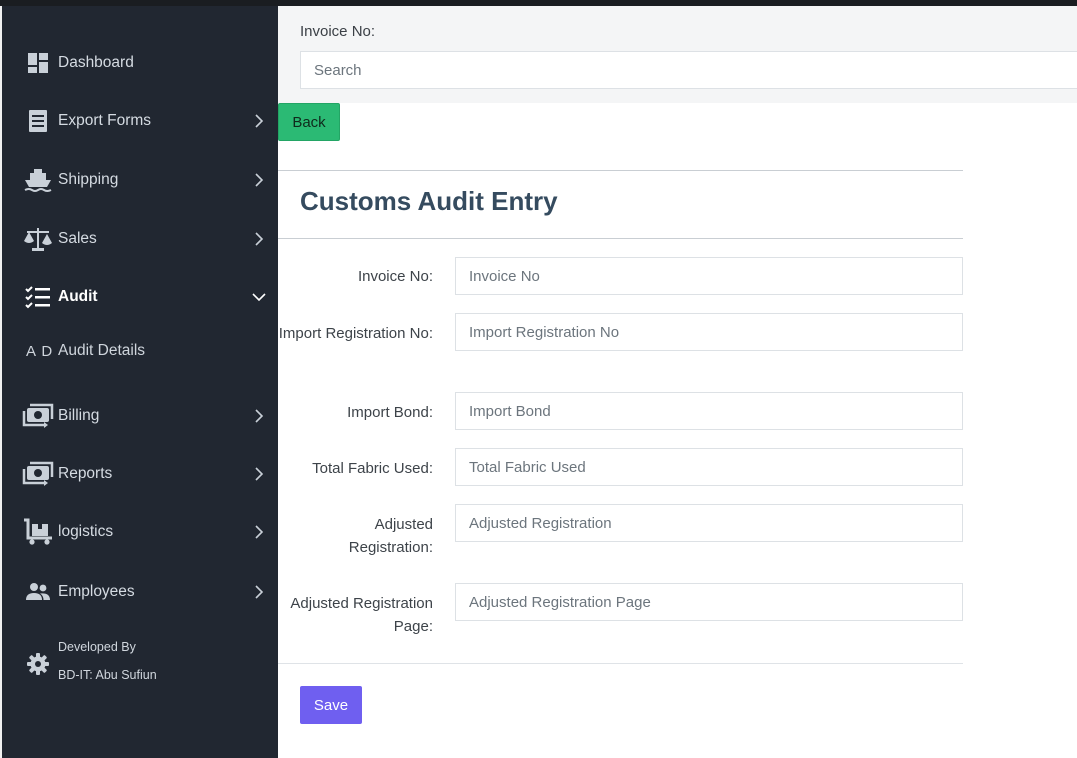 The width and height of the screenshot is (1077, 758). What do you see at coordinates (140, 474) in the screenshot?
I see `sidebar-item-reports: Reports` at bounding box center [140, 474].